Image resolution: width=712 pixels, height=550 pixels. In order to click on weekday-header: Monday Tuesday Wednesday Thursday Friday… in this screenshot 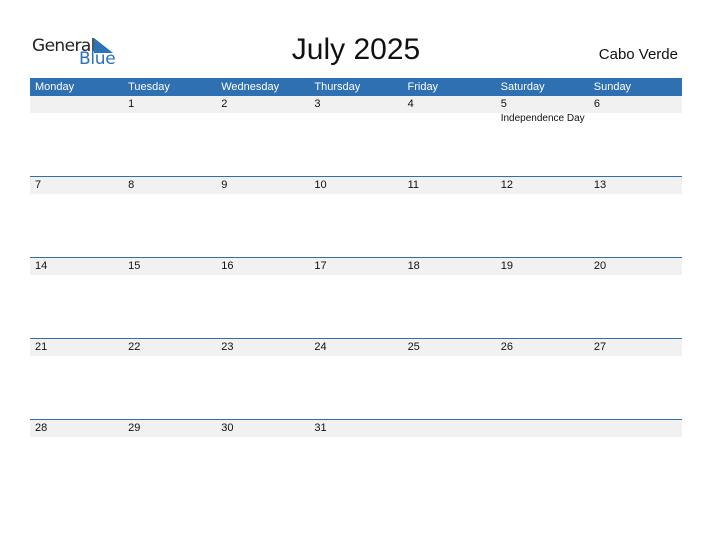, I will do `click(356, 87)`.